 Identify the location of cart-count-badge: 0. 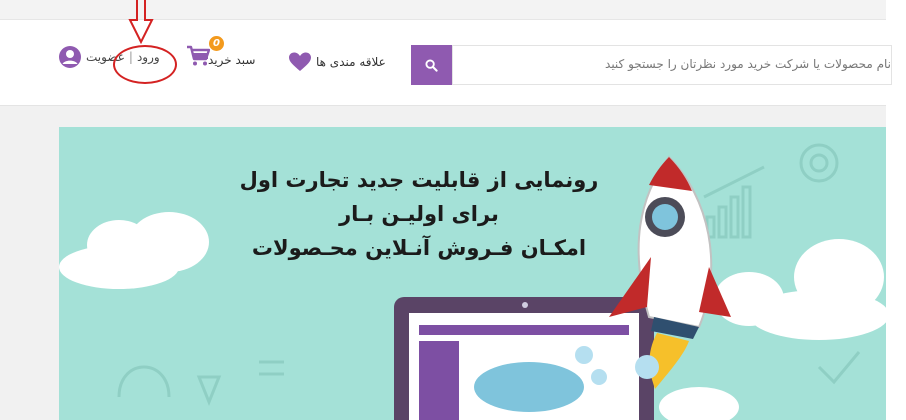
(216, 43).